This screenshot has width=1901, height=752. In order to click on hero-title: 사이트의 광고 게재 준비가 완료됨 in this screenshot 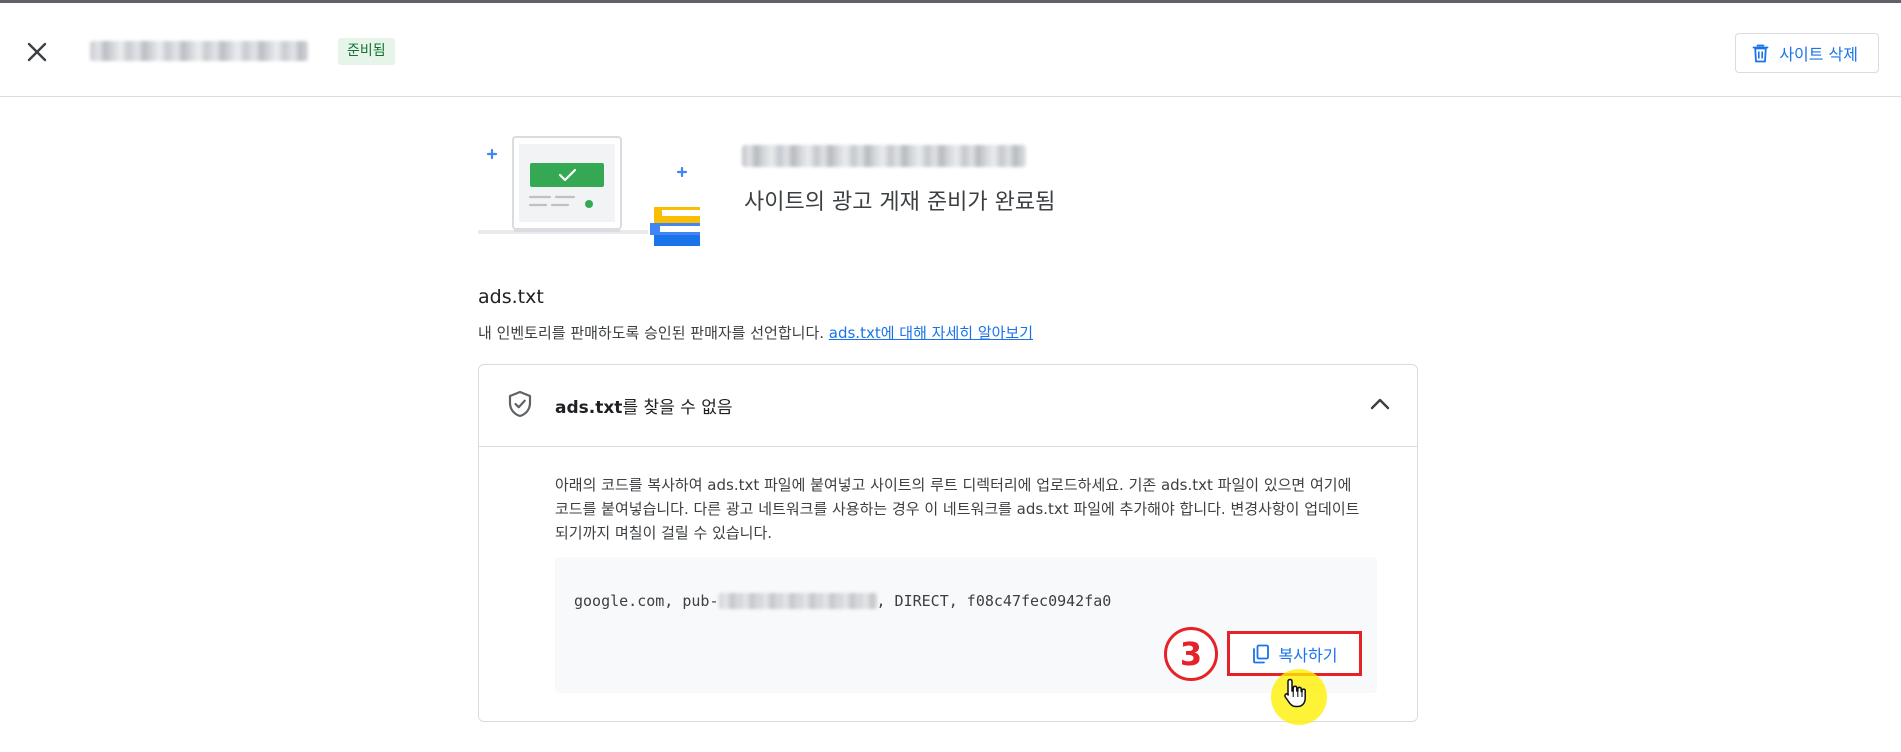, I will do `click(900, 202)`.